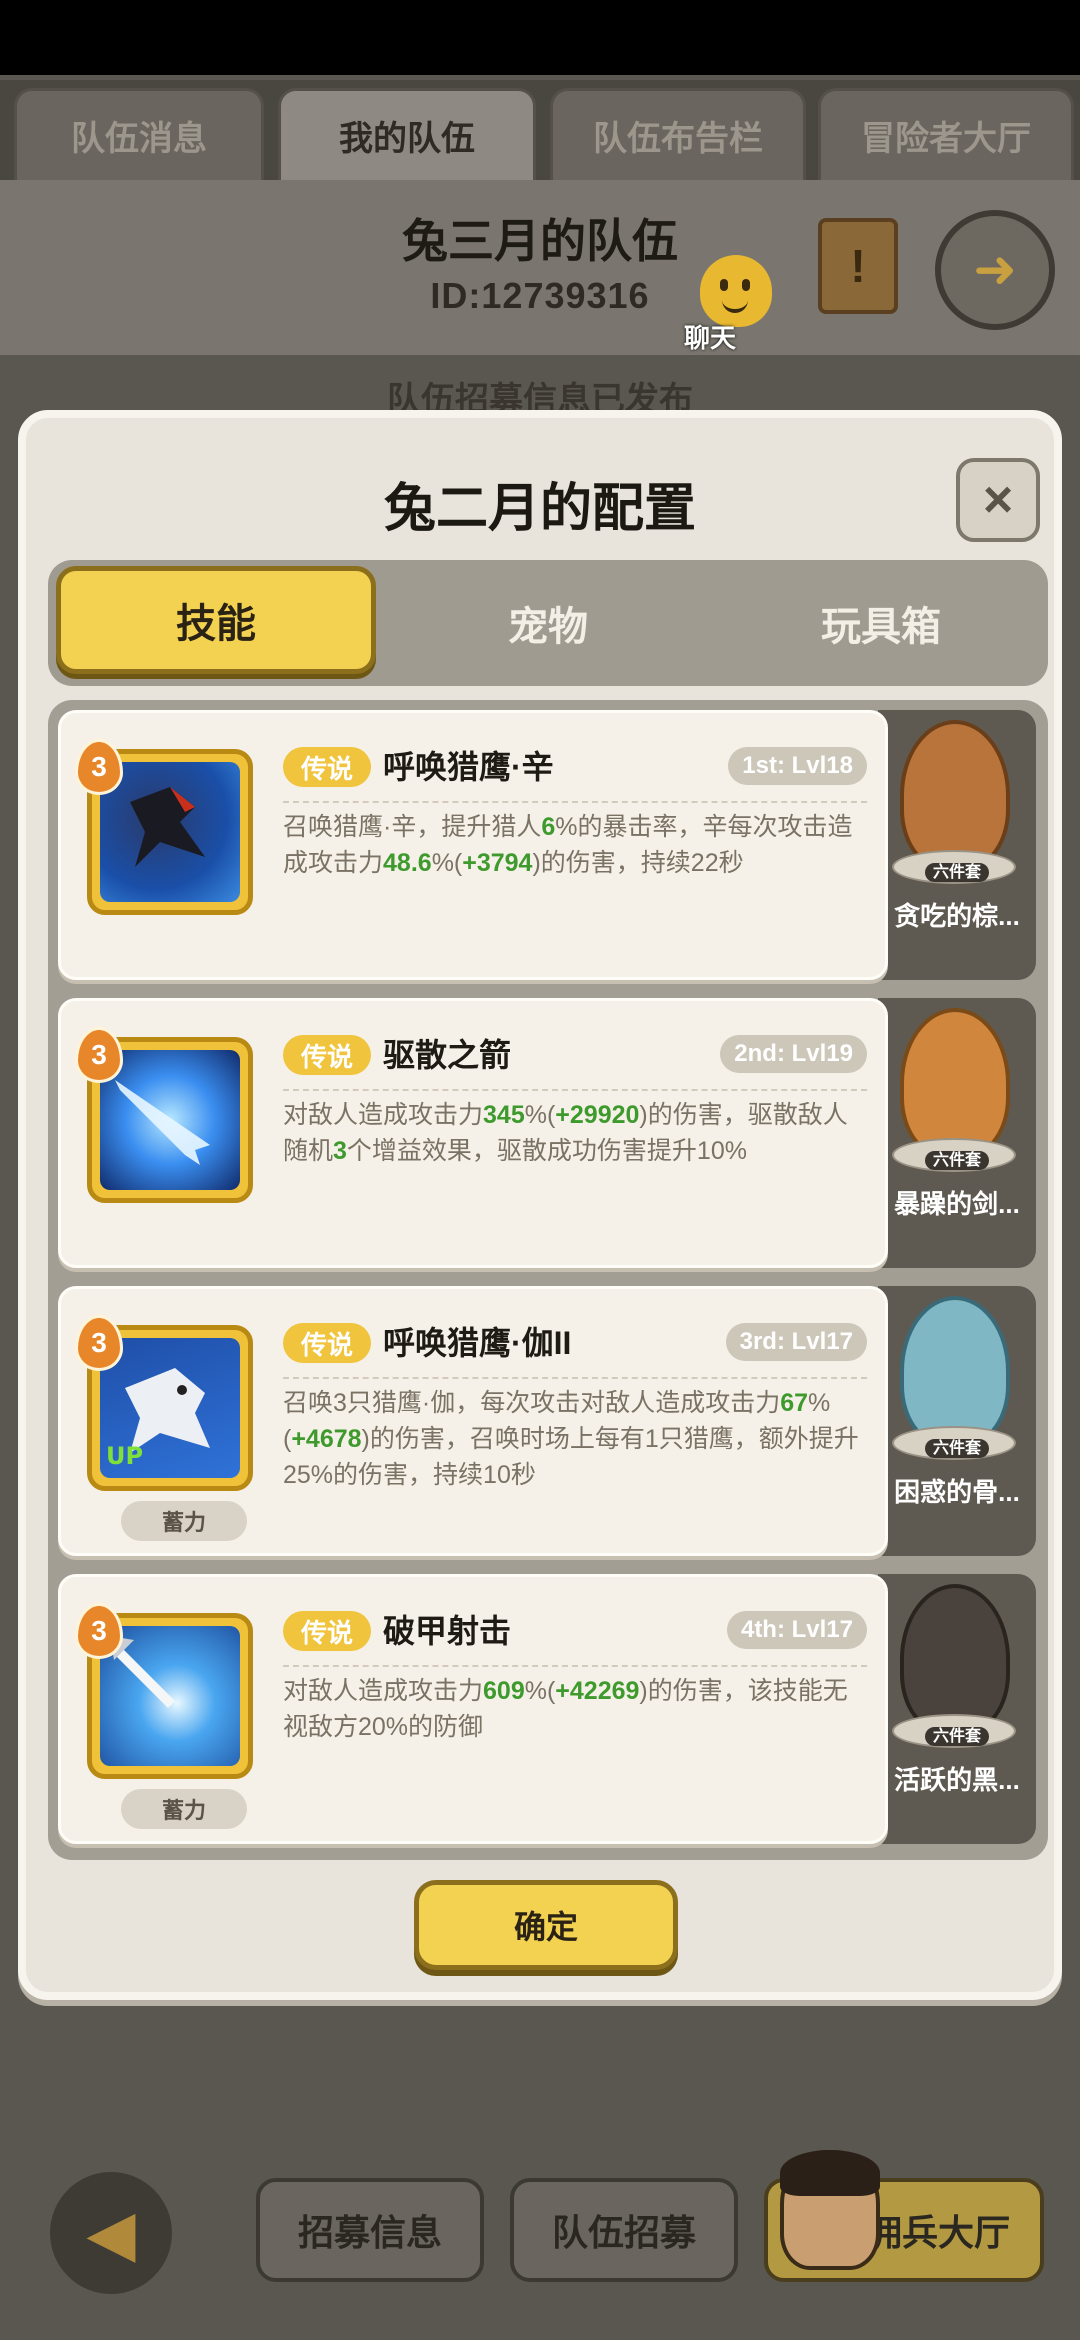 Image resolution: width=1080 pixels, height=2340 pixels. I want to click on tab-toybox: 玩具箱, so click(881, 623).